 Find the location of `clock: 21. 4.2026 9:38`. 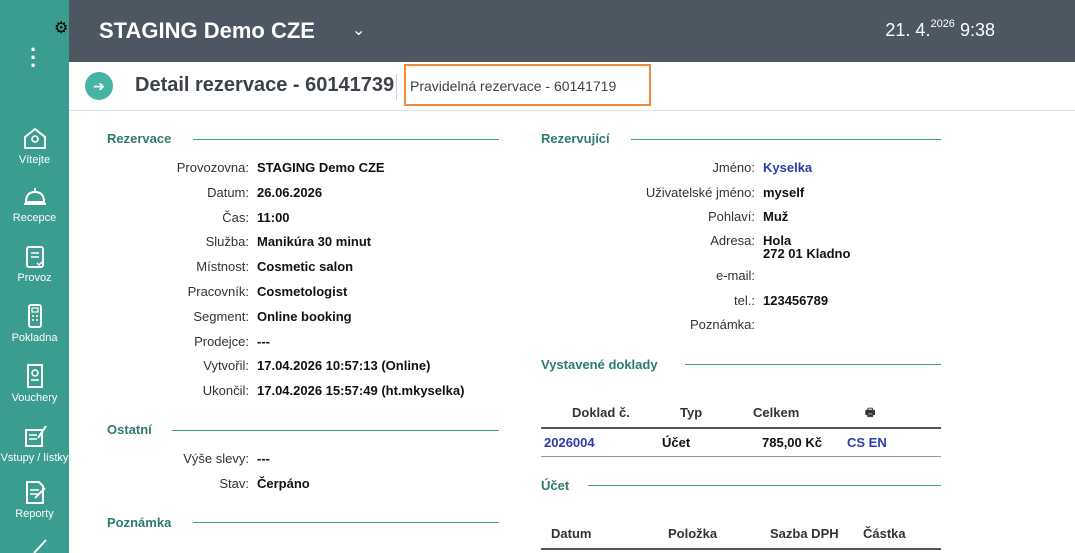

clock: 21. 4.2026 9:38 is located at coordinates (940, 29).